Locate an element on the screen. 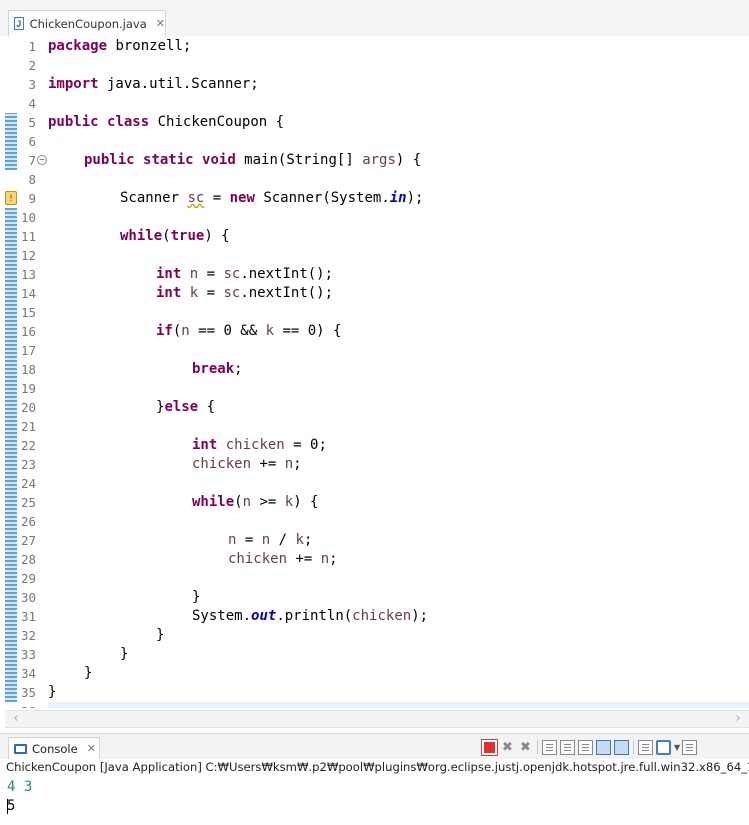  code-token: if is located at coordinates (164, 331).